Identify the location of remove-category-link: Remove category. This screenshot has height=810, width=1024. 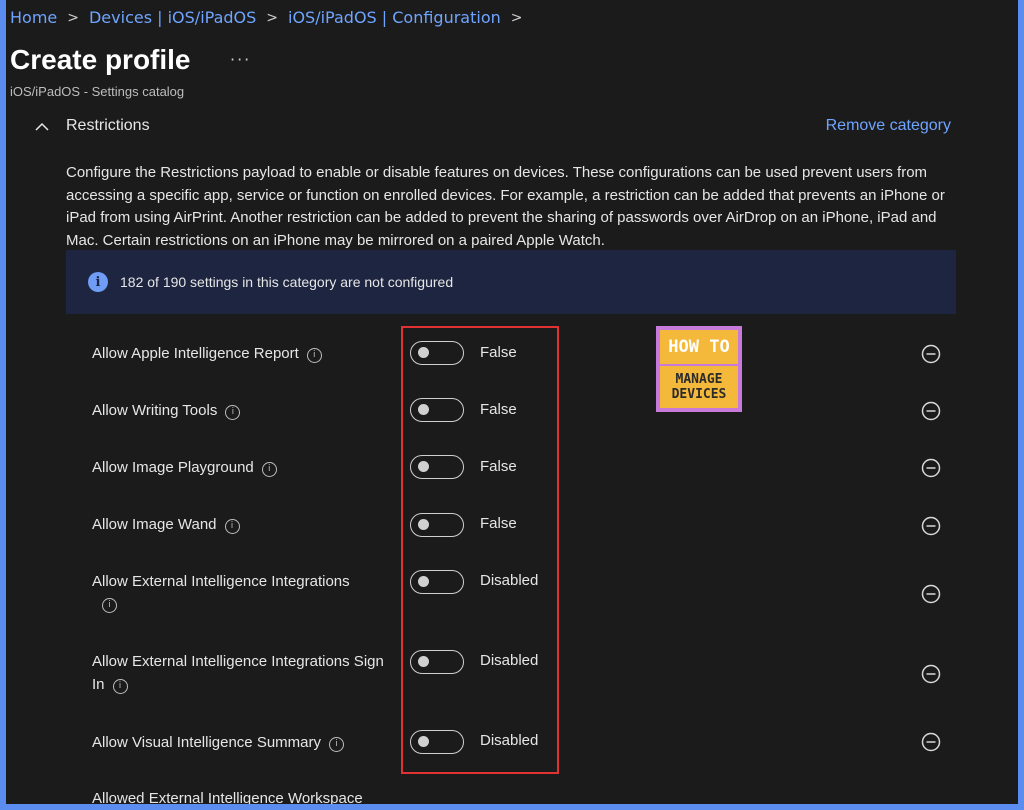
(888, 126).